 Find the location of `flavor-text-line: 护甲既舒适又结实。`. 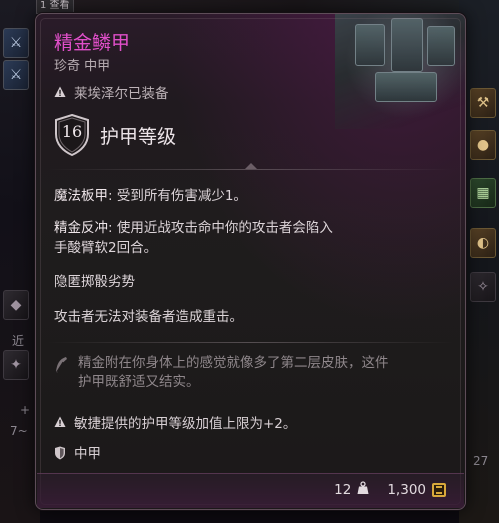

flavor-text-line: 护甲既舒适又结实。 is located at coordinates (139, 382).